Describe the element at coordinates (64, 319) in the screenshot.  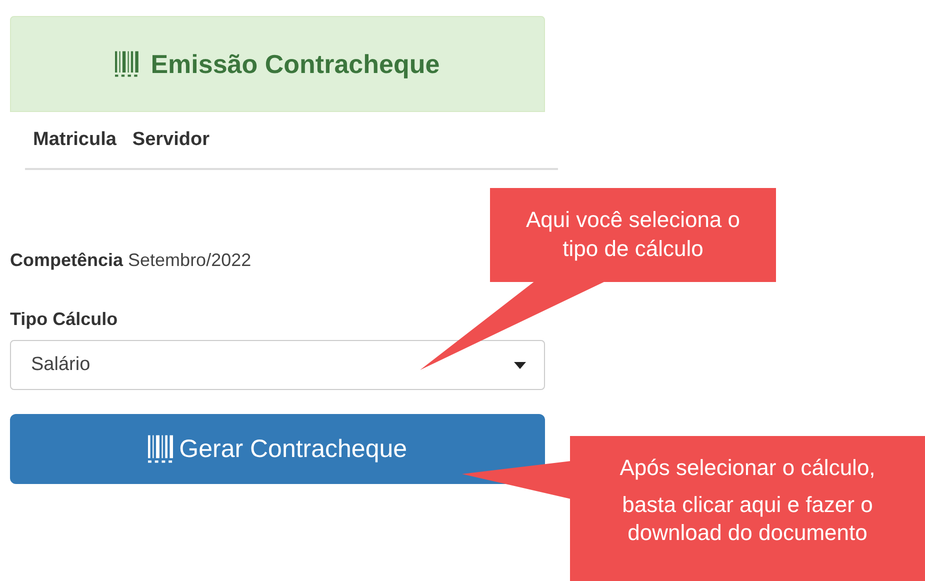
I see `field-label: Tipo Cálculo` at that location.